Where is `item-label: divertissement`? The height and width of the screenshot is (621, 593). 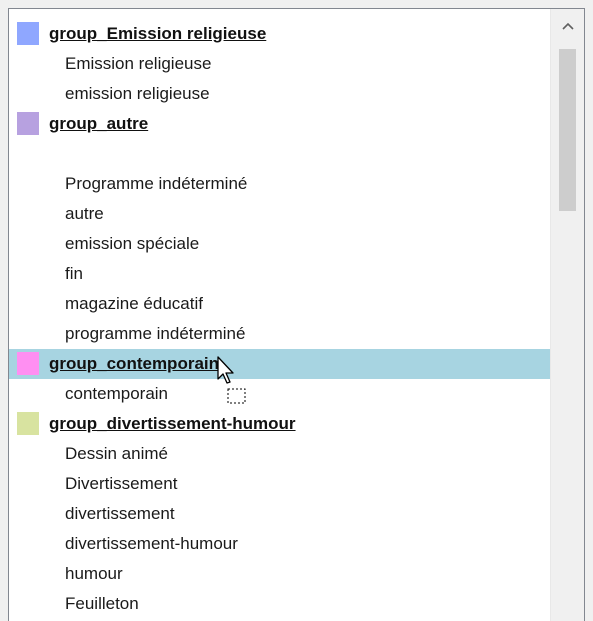 item-label: divertissement is located at coordinates (120, 513).